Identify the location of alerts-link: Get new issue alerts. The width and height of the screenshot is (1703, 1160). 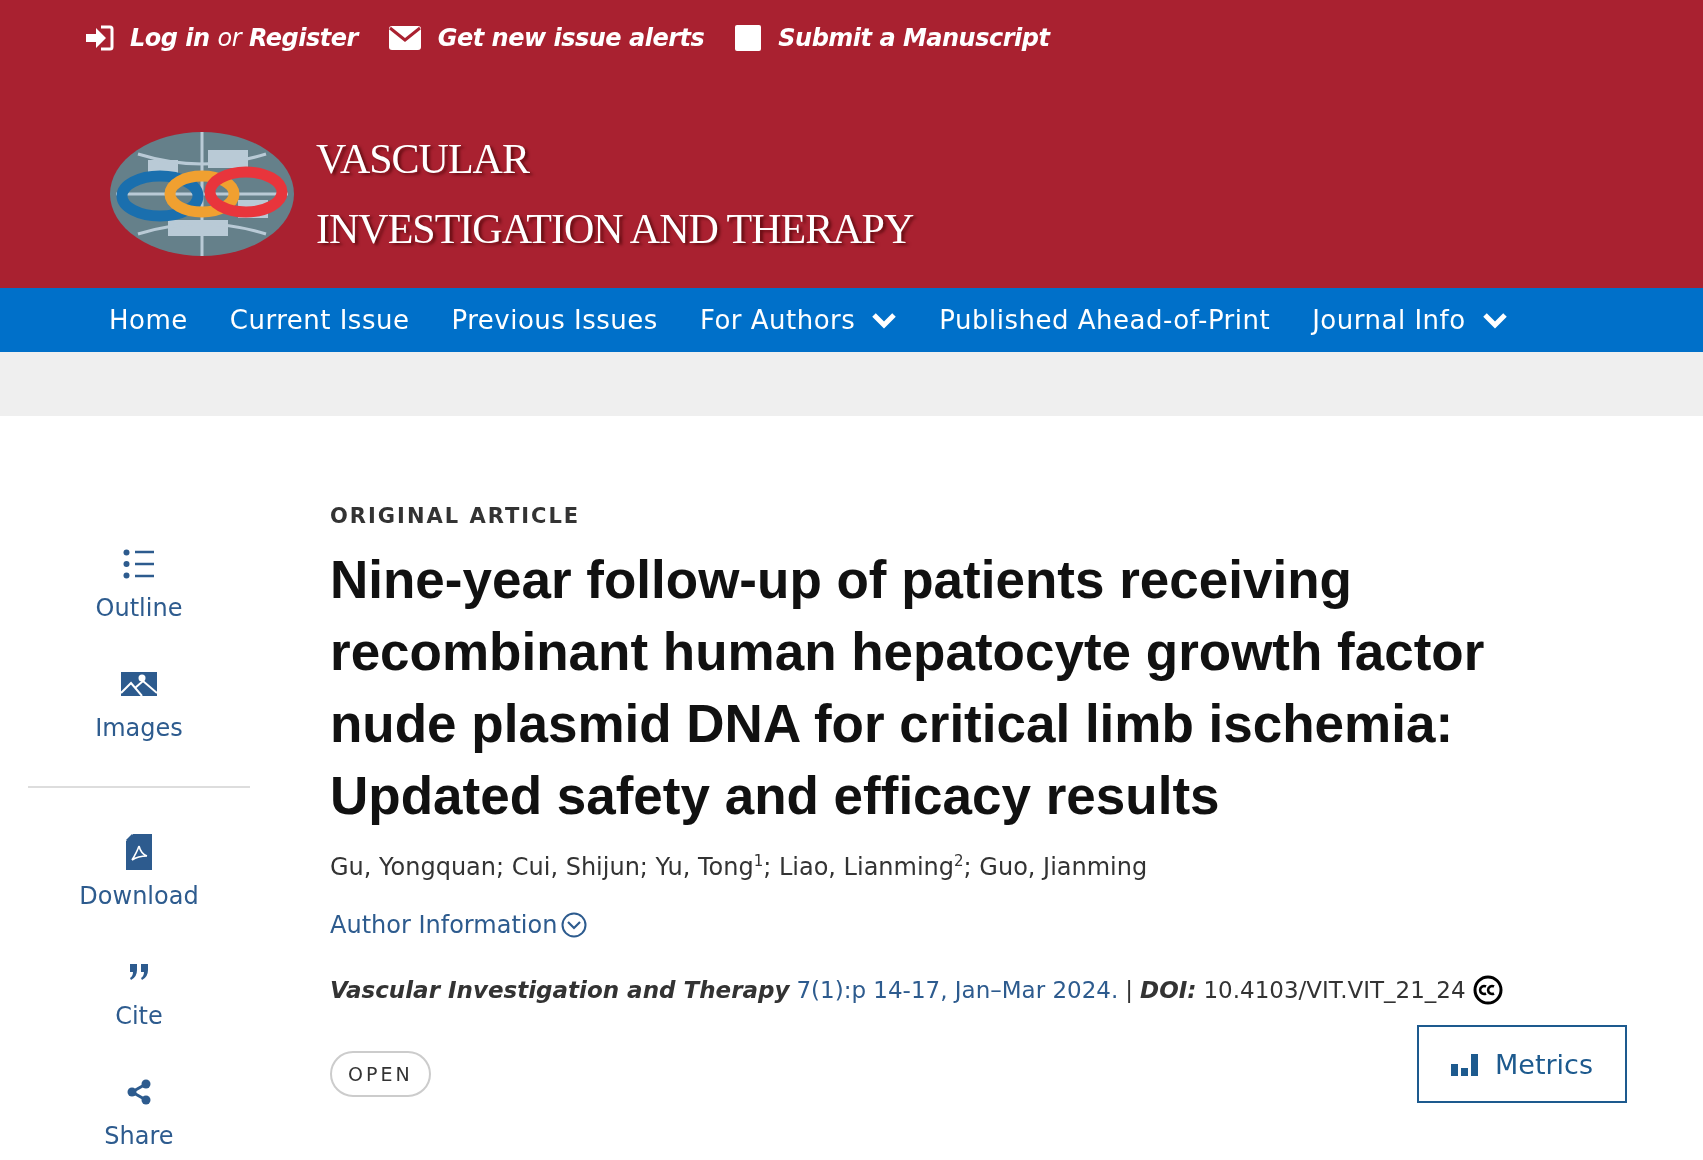
(571, 38).